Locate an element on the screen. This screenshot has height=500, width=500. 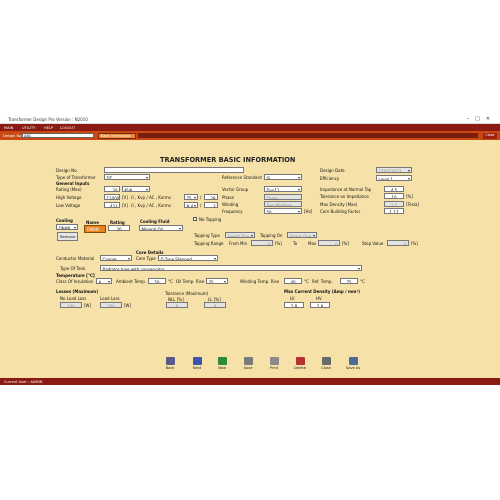
tol-input: 10 is located at coordinates (394, 196).